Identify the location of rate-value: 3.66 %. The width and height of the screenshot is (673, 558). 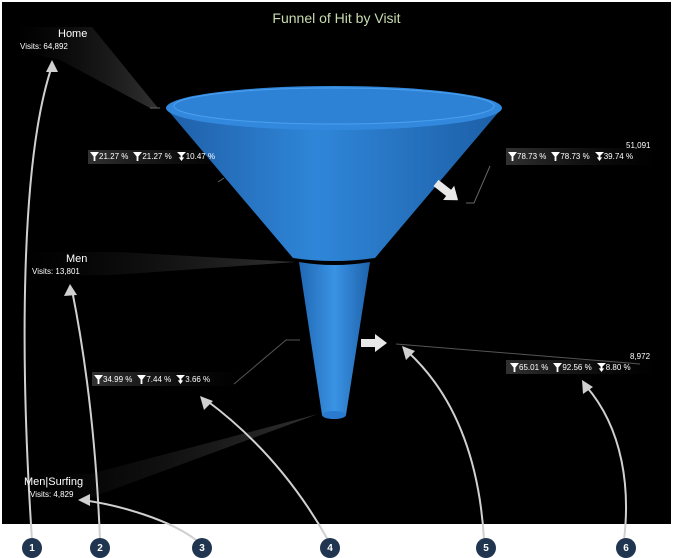
(198, 379).